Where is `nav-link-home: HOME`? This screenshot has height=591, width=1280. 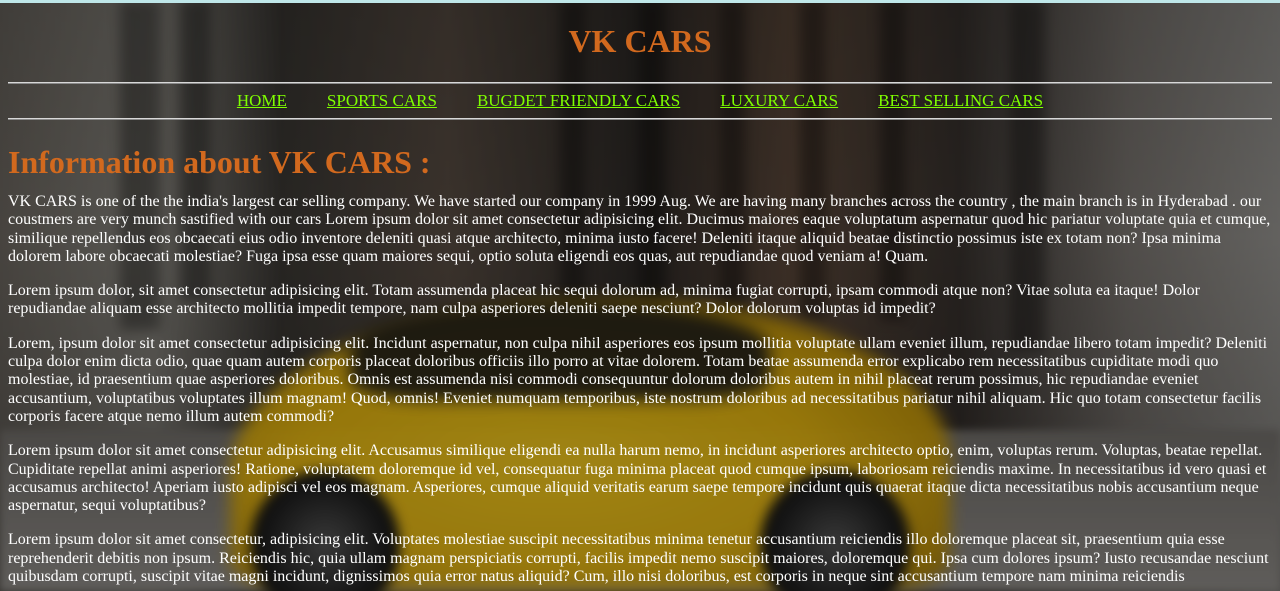 nav-link-home: HOME is located at coordinates (262, 101).